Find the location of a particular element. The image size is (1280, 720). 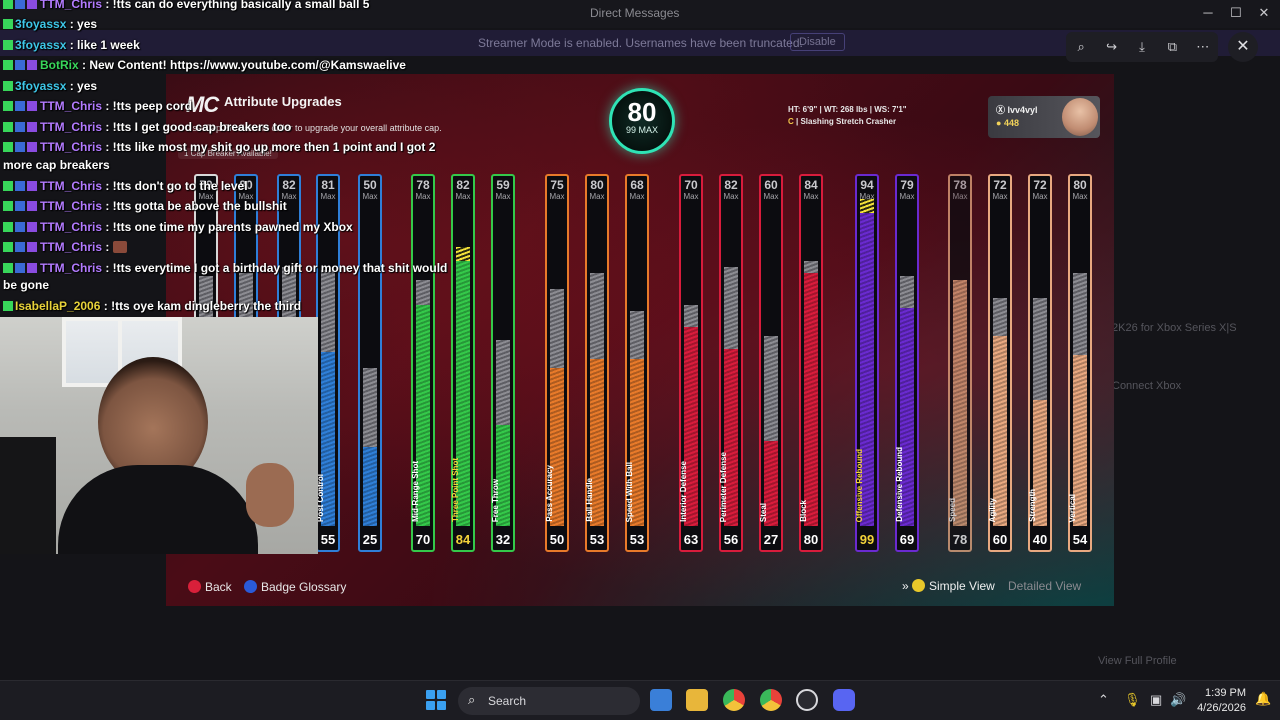

attribute-bar: 75 Max Pass Accuracy 50 is located at coordinates (557, 363).